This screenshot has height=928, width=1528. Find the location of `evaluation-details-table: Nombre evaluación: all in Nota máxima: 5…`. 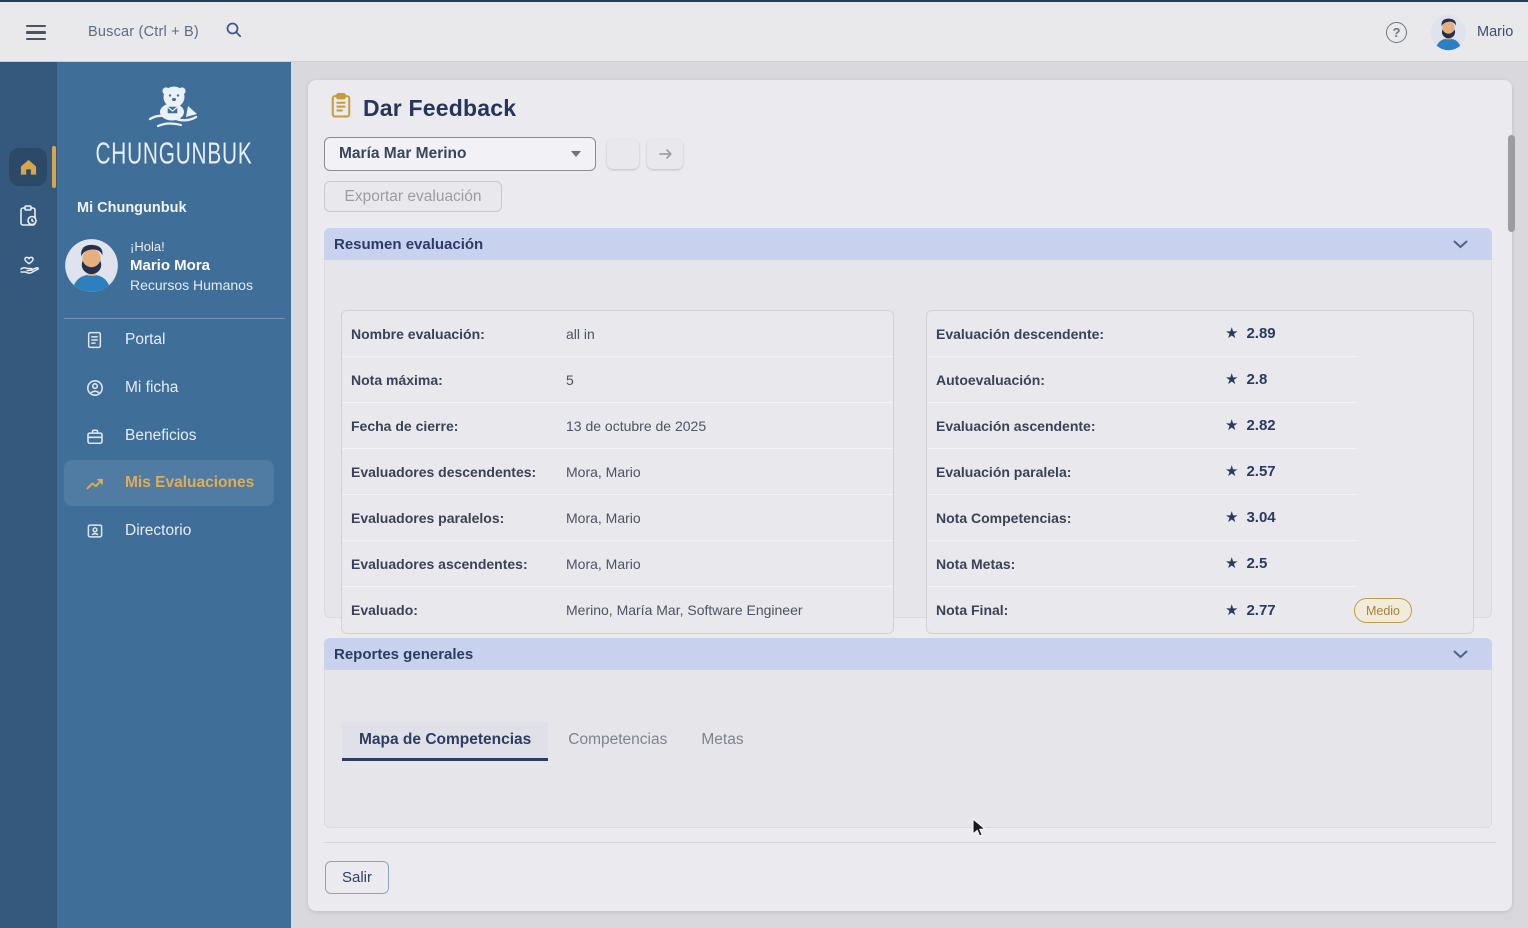

evaluation-details-table: Nombre evaluación: all in Nota máxima: 5… is located at coordinates (617, 472).